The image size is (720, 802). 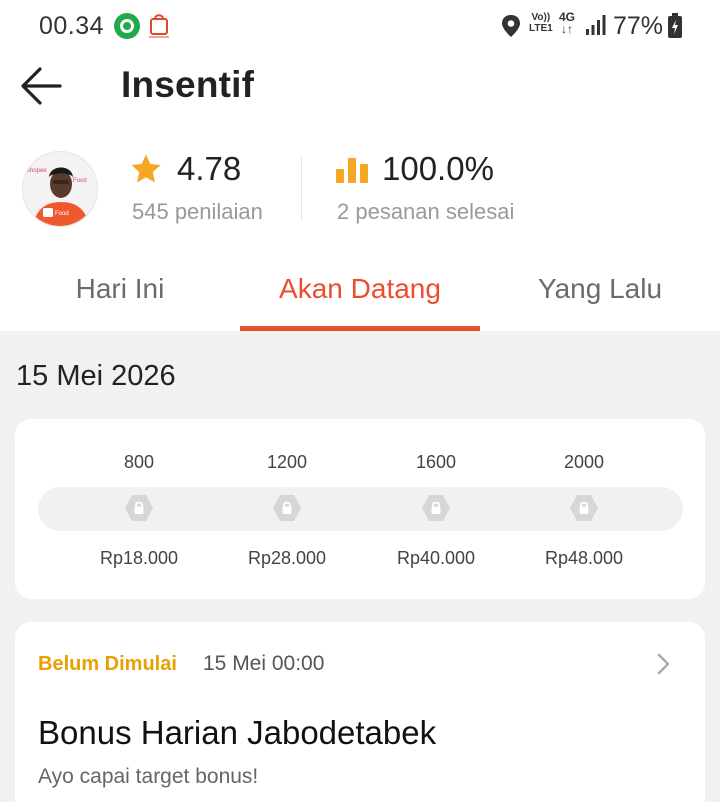 What do you see at coordinates (120, 289) in the screenshot?
I see `tab-hari-ini: Hari Ini` at bounding box center [120, 289].